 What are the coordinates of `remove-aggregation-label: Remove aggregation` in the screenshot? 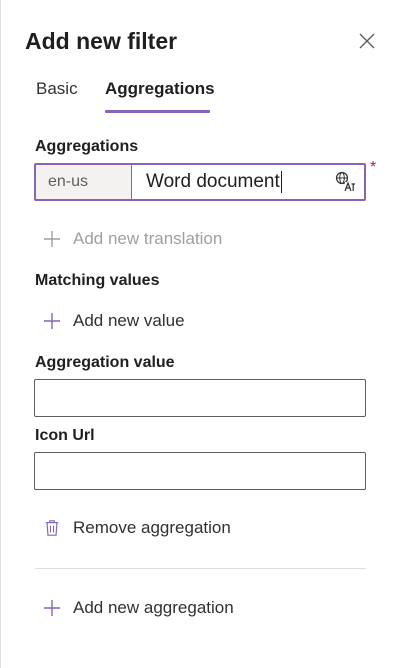 It's located at (152, 527).